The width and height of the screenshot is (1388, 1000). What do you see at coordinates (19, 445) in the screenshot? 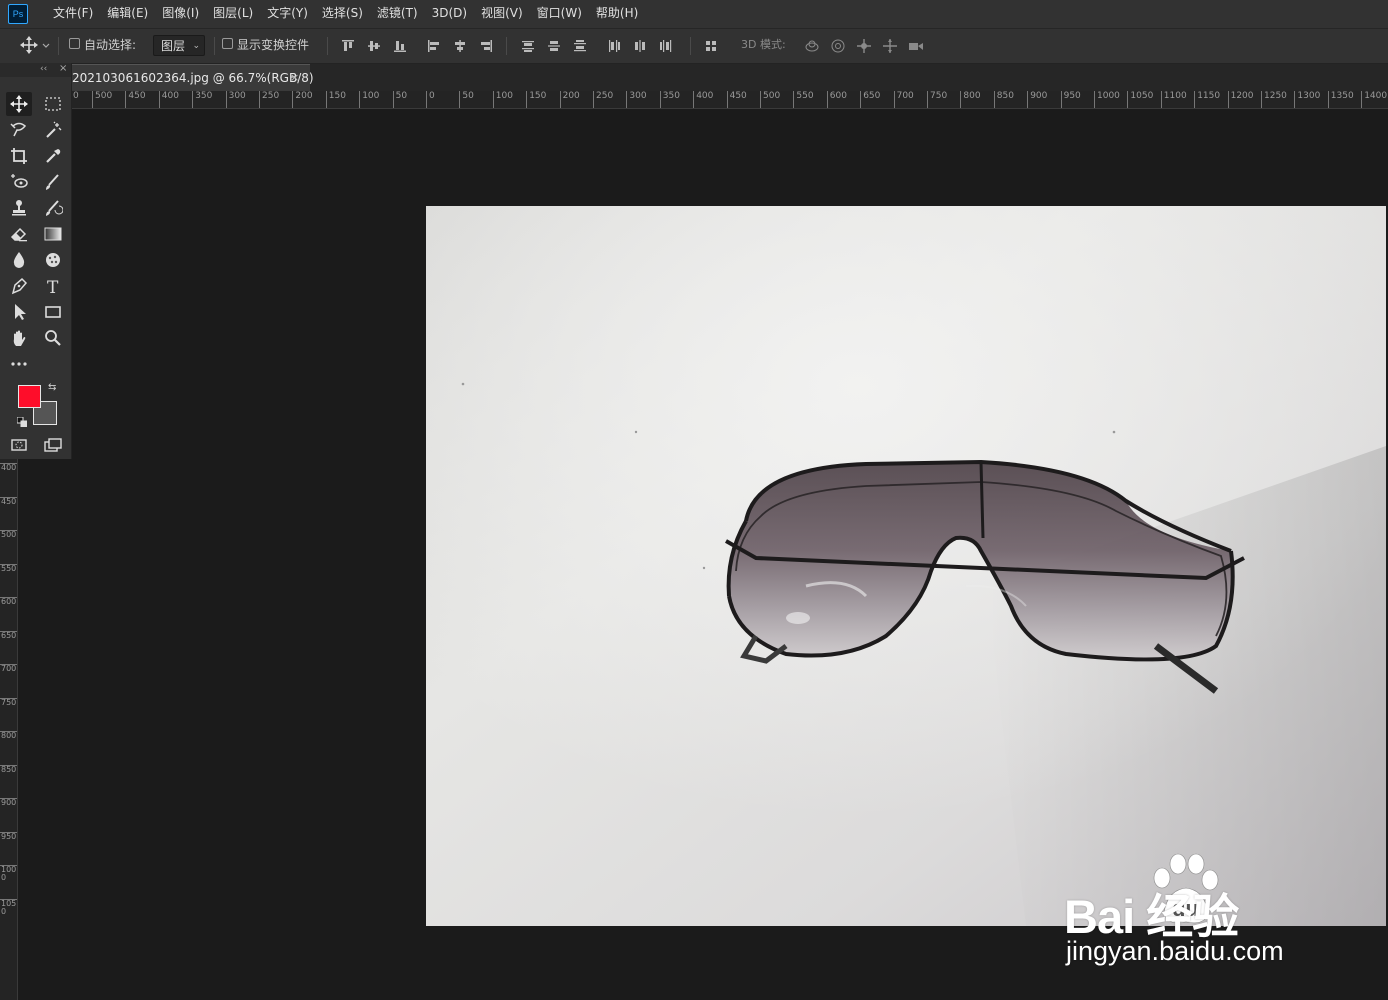
I see `quick-mask-icon` at bounding box center [19, 445].